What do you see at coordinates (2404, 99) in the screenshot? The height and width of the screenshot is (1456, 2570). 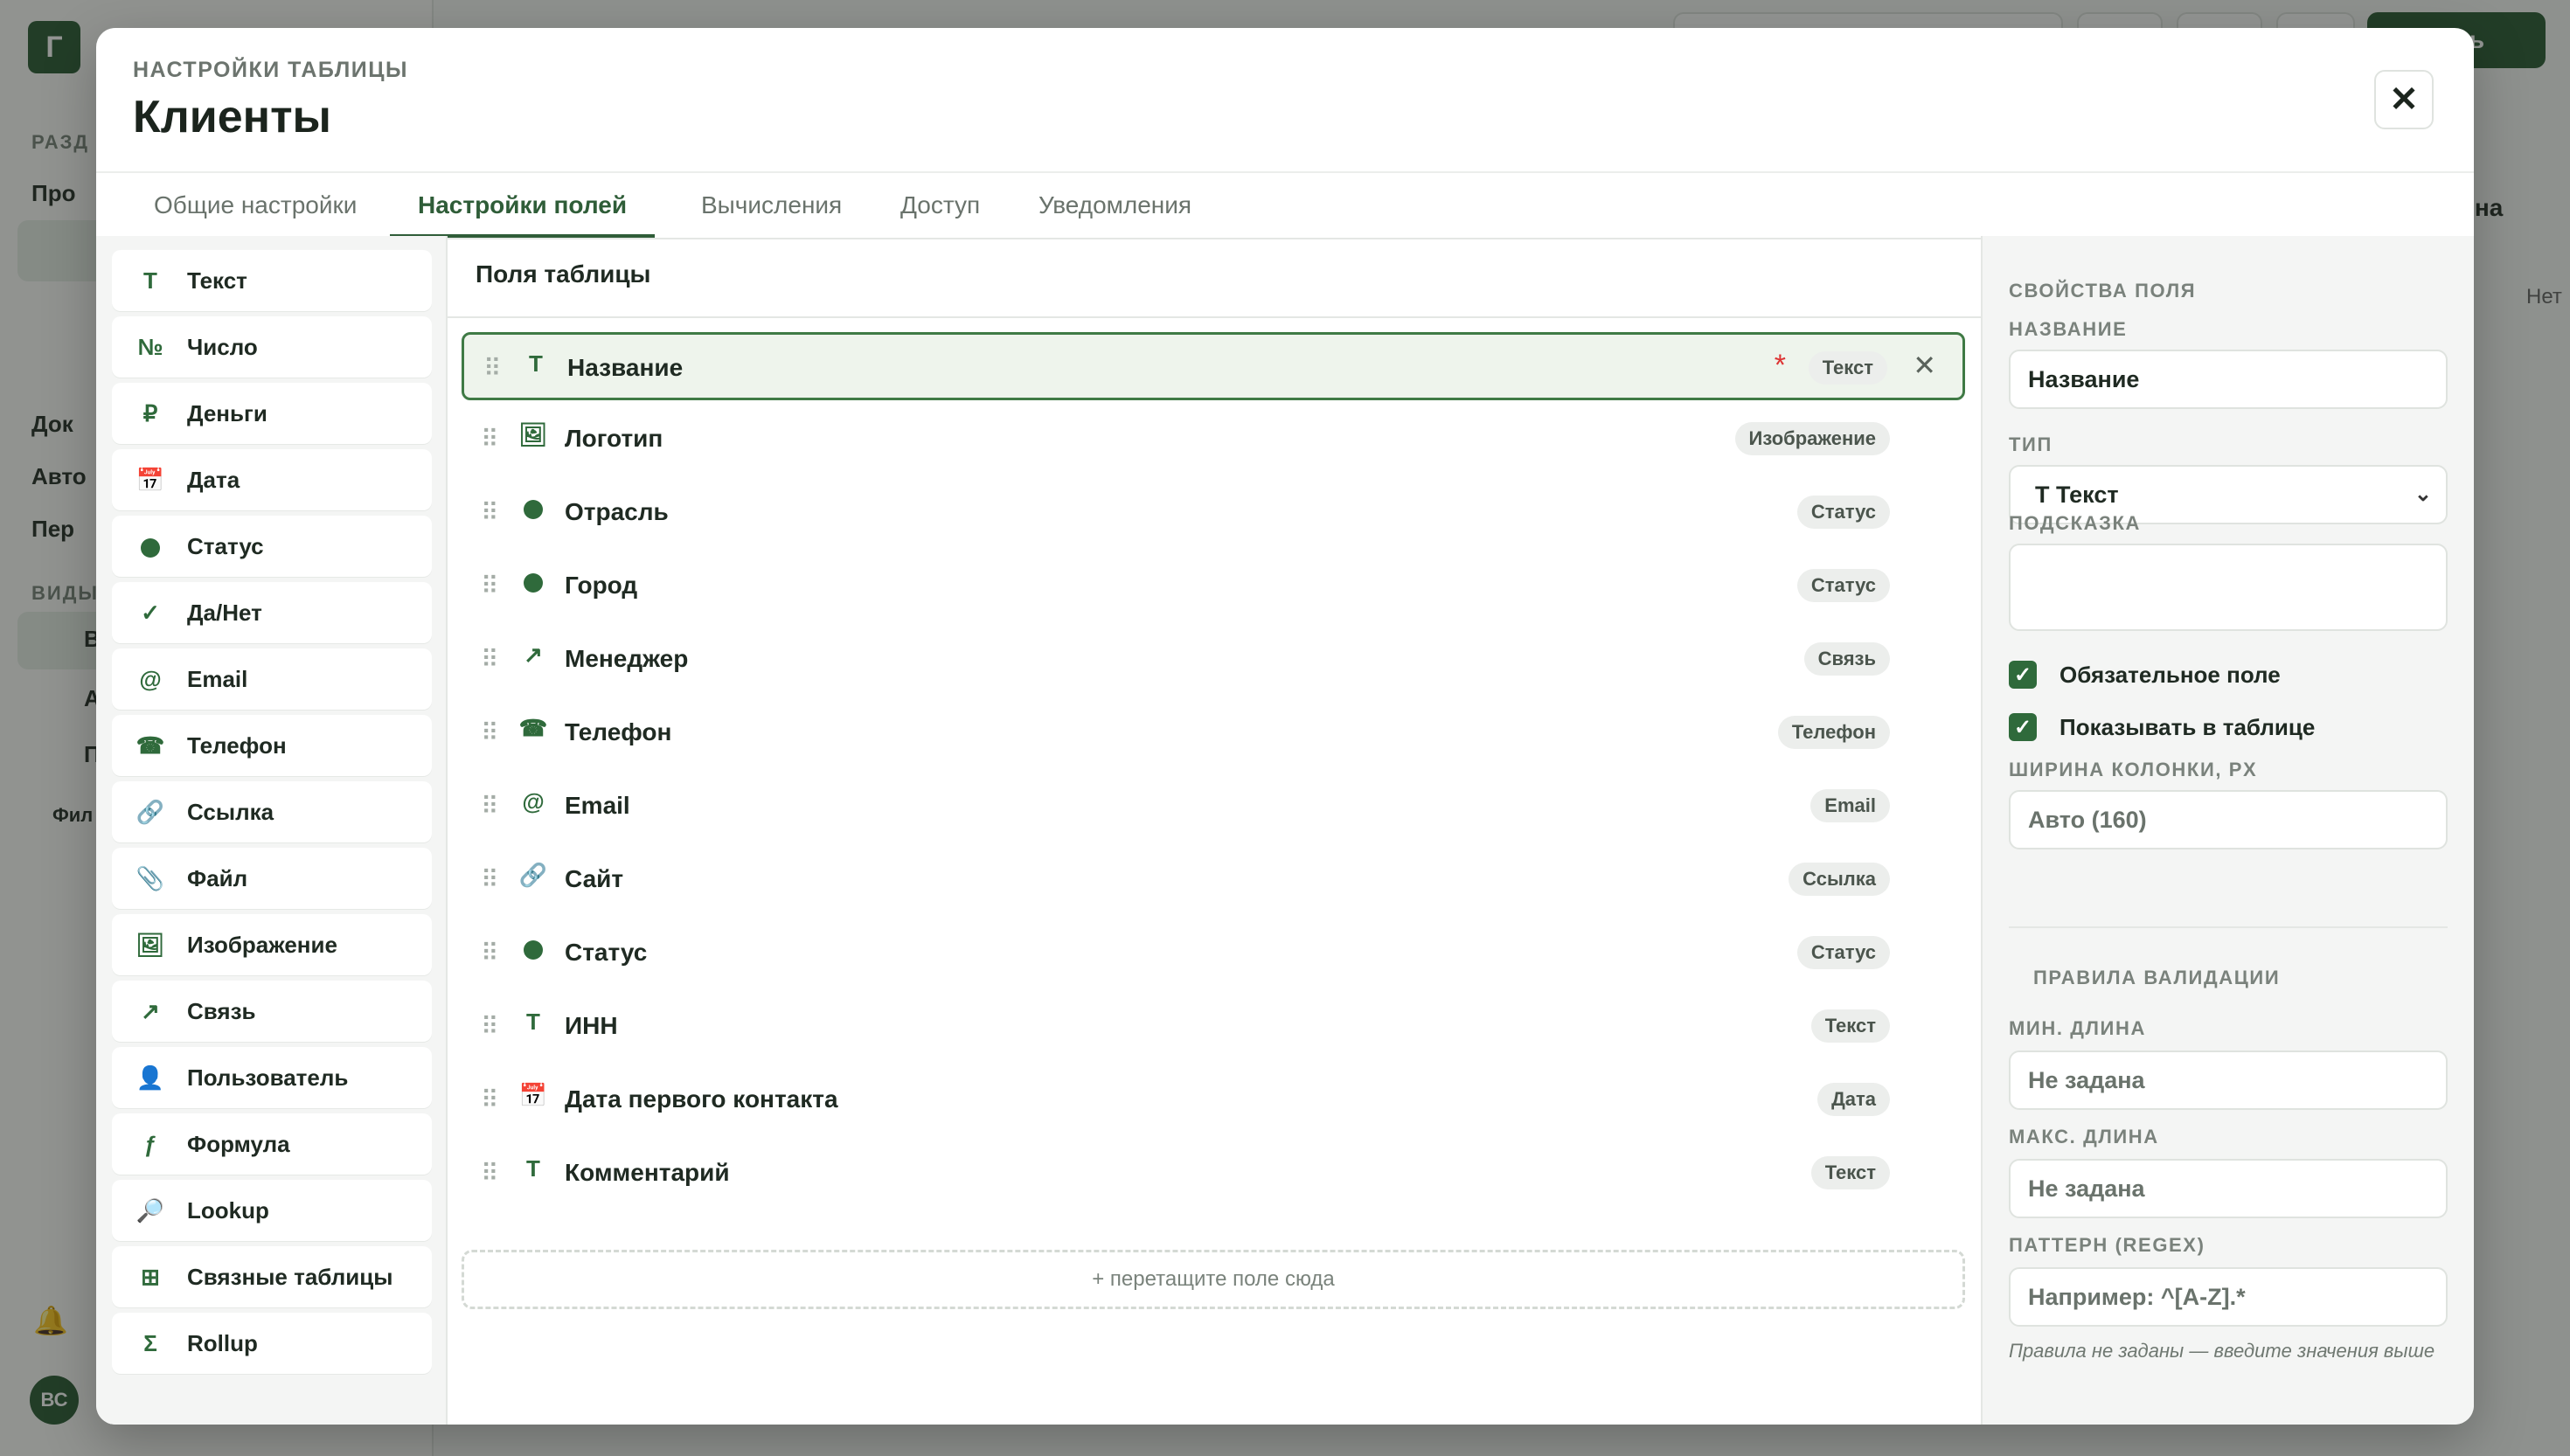 I see `close-button: ✕` at bounding box center [2404, 99].